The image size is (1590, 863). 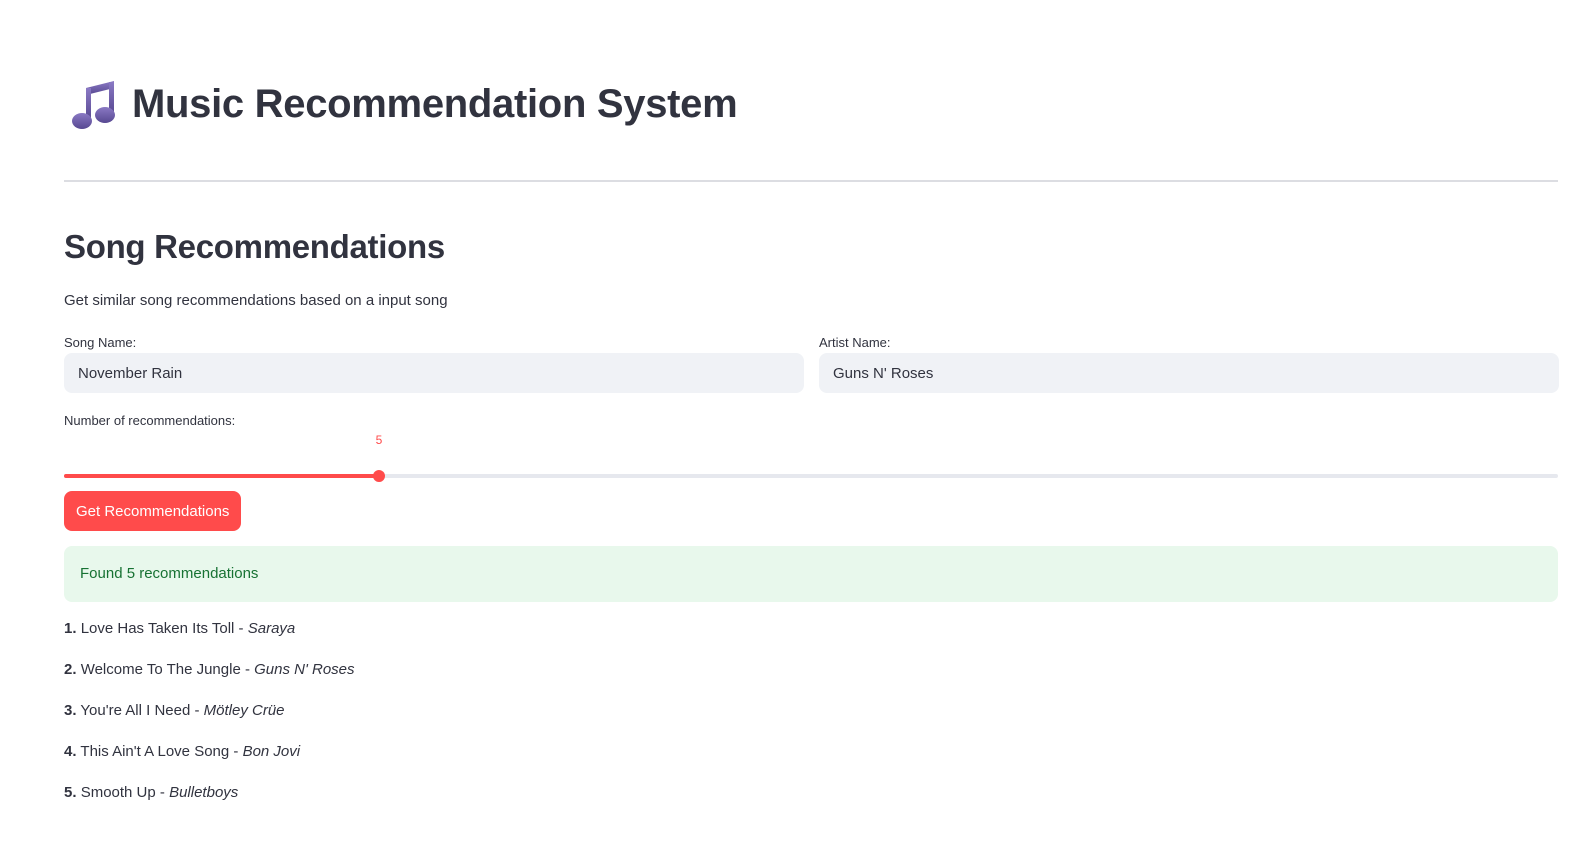 What do you see at coordinates (304, 669) in the screenshot?
I see `item-artist: Guns N' Roses` at bounding box center [304, 669].